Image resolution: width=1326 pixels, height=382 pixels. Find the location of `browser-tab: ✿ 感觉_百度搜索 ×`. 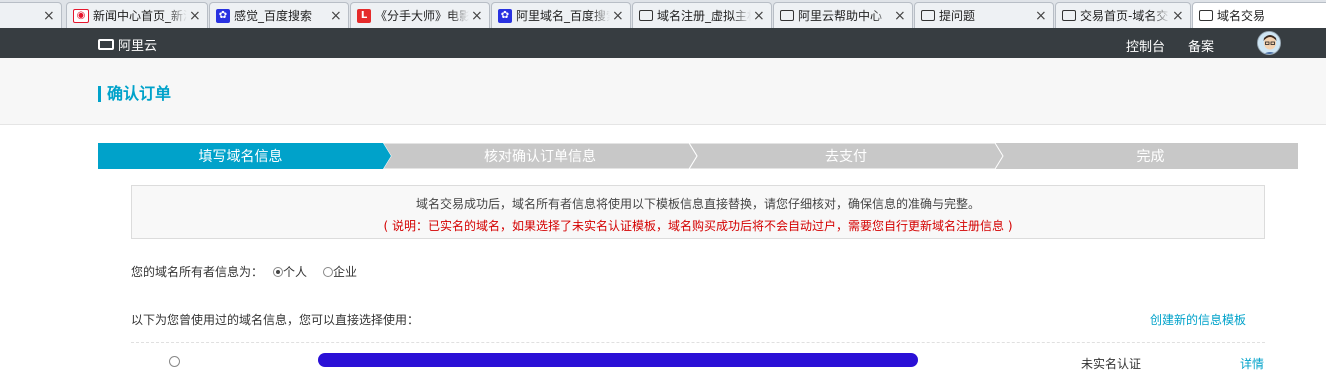

browser-tab: ✿ 感觉_百度搜索 × is located at coordinates (279, 15).